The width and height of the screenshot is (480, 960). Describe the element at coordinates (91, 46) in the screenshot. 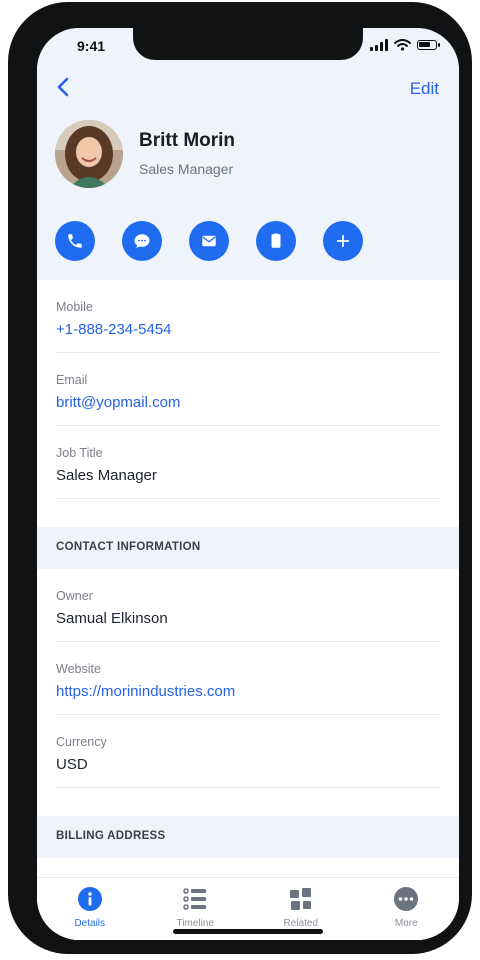

I see `status-time: 9:41` at that location.